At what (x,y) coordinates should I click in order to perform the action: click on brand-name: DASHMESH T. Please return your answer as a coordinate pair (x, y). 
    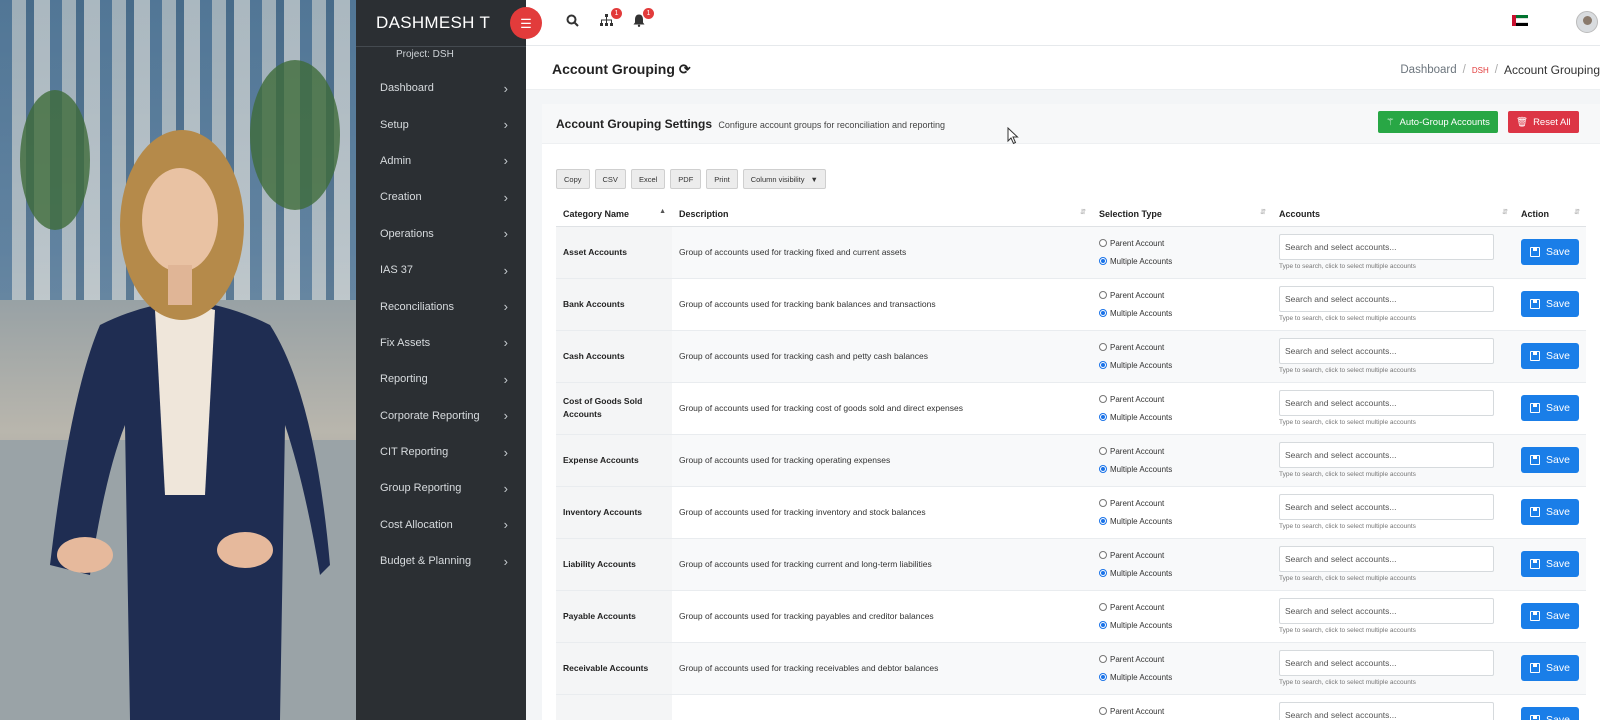
    Looking at the image, I should click on (441, 23).